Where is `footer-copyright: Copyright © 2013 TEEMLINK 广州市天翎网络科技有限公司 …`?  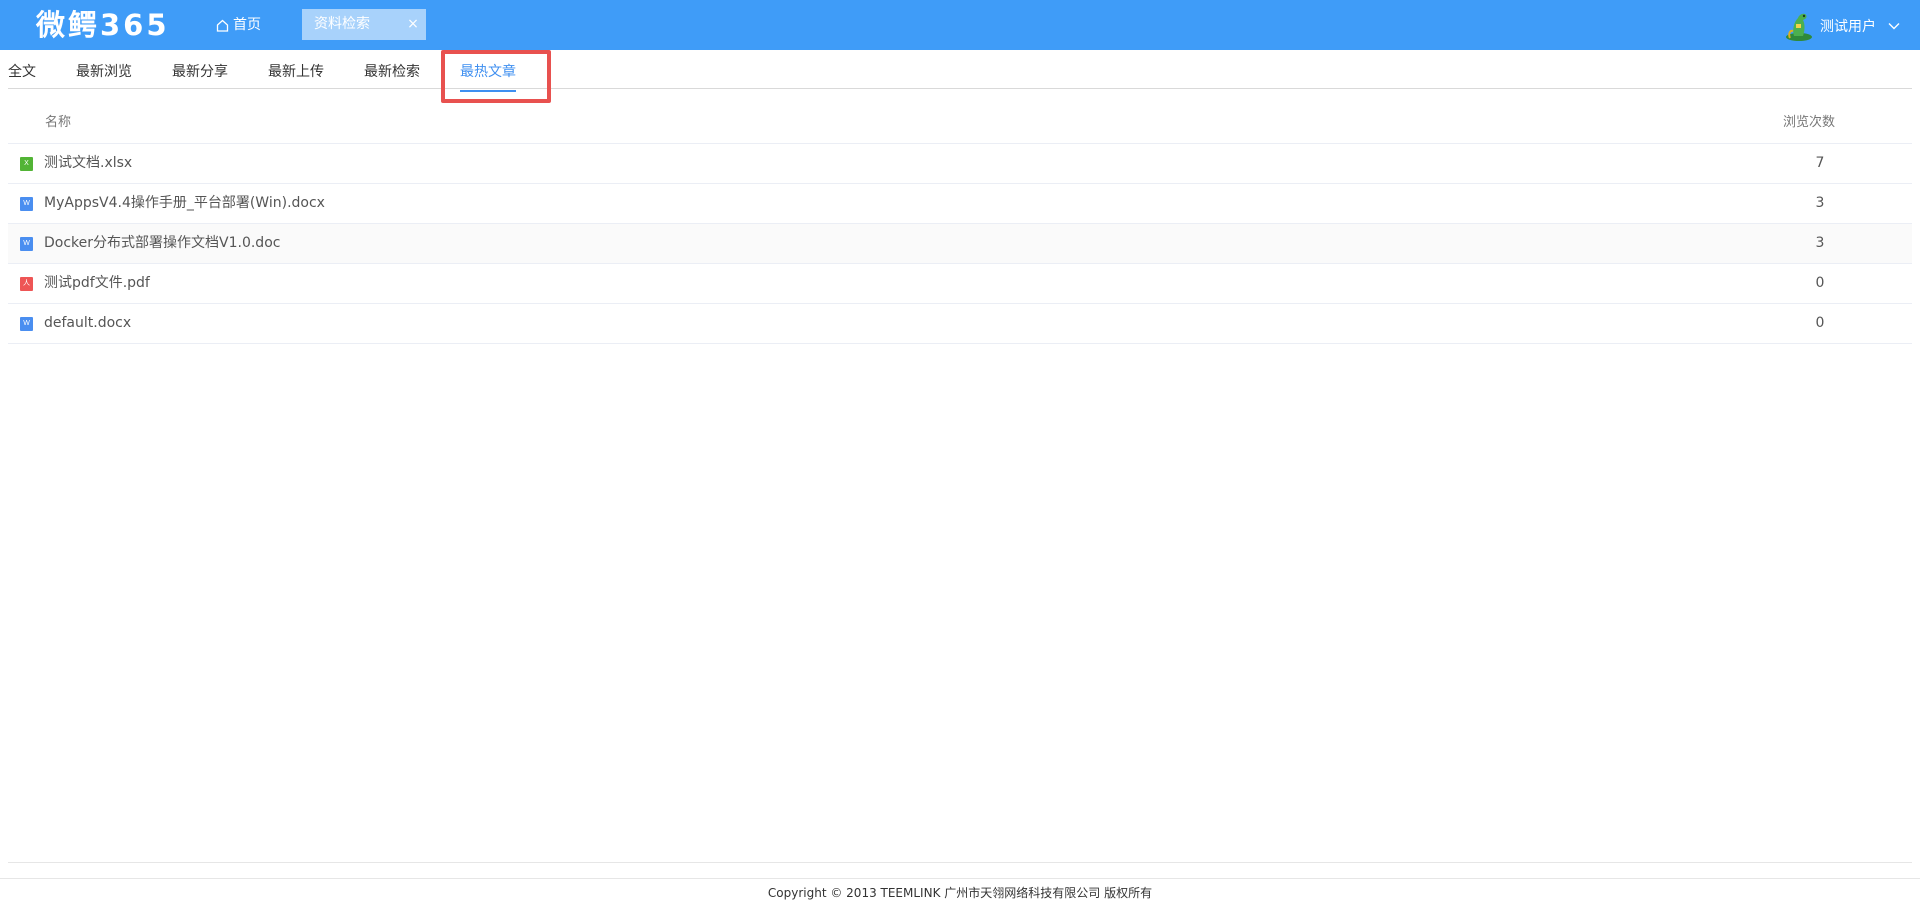
footer-copyright: Copyright © 2013 TEEMLINK 广州市天翎网络科技有限公司 … is located at coordinates (960, 893).